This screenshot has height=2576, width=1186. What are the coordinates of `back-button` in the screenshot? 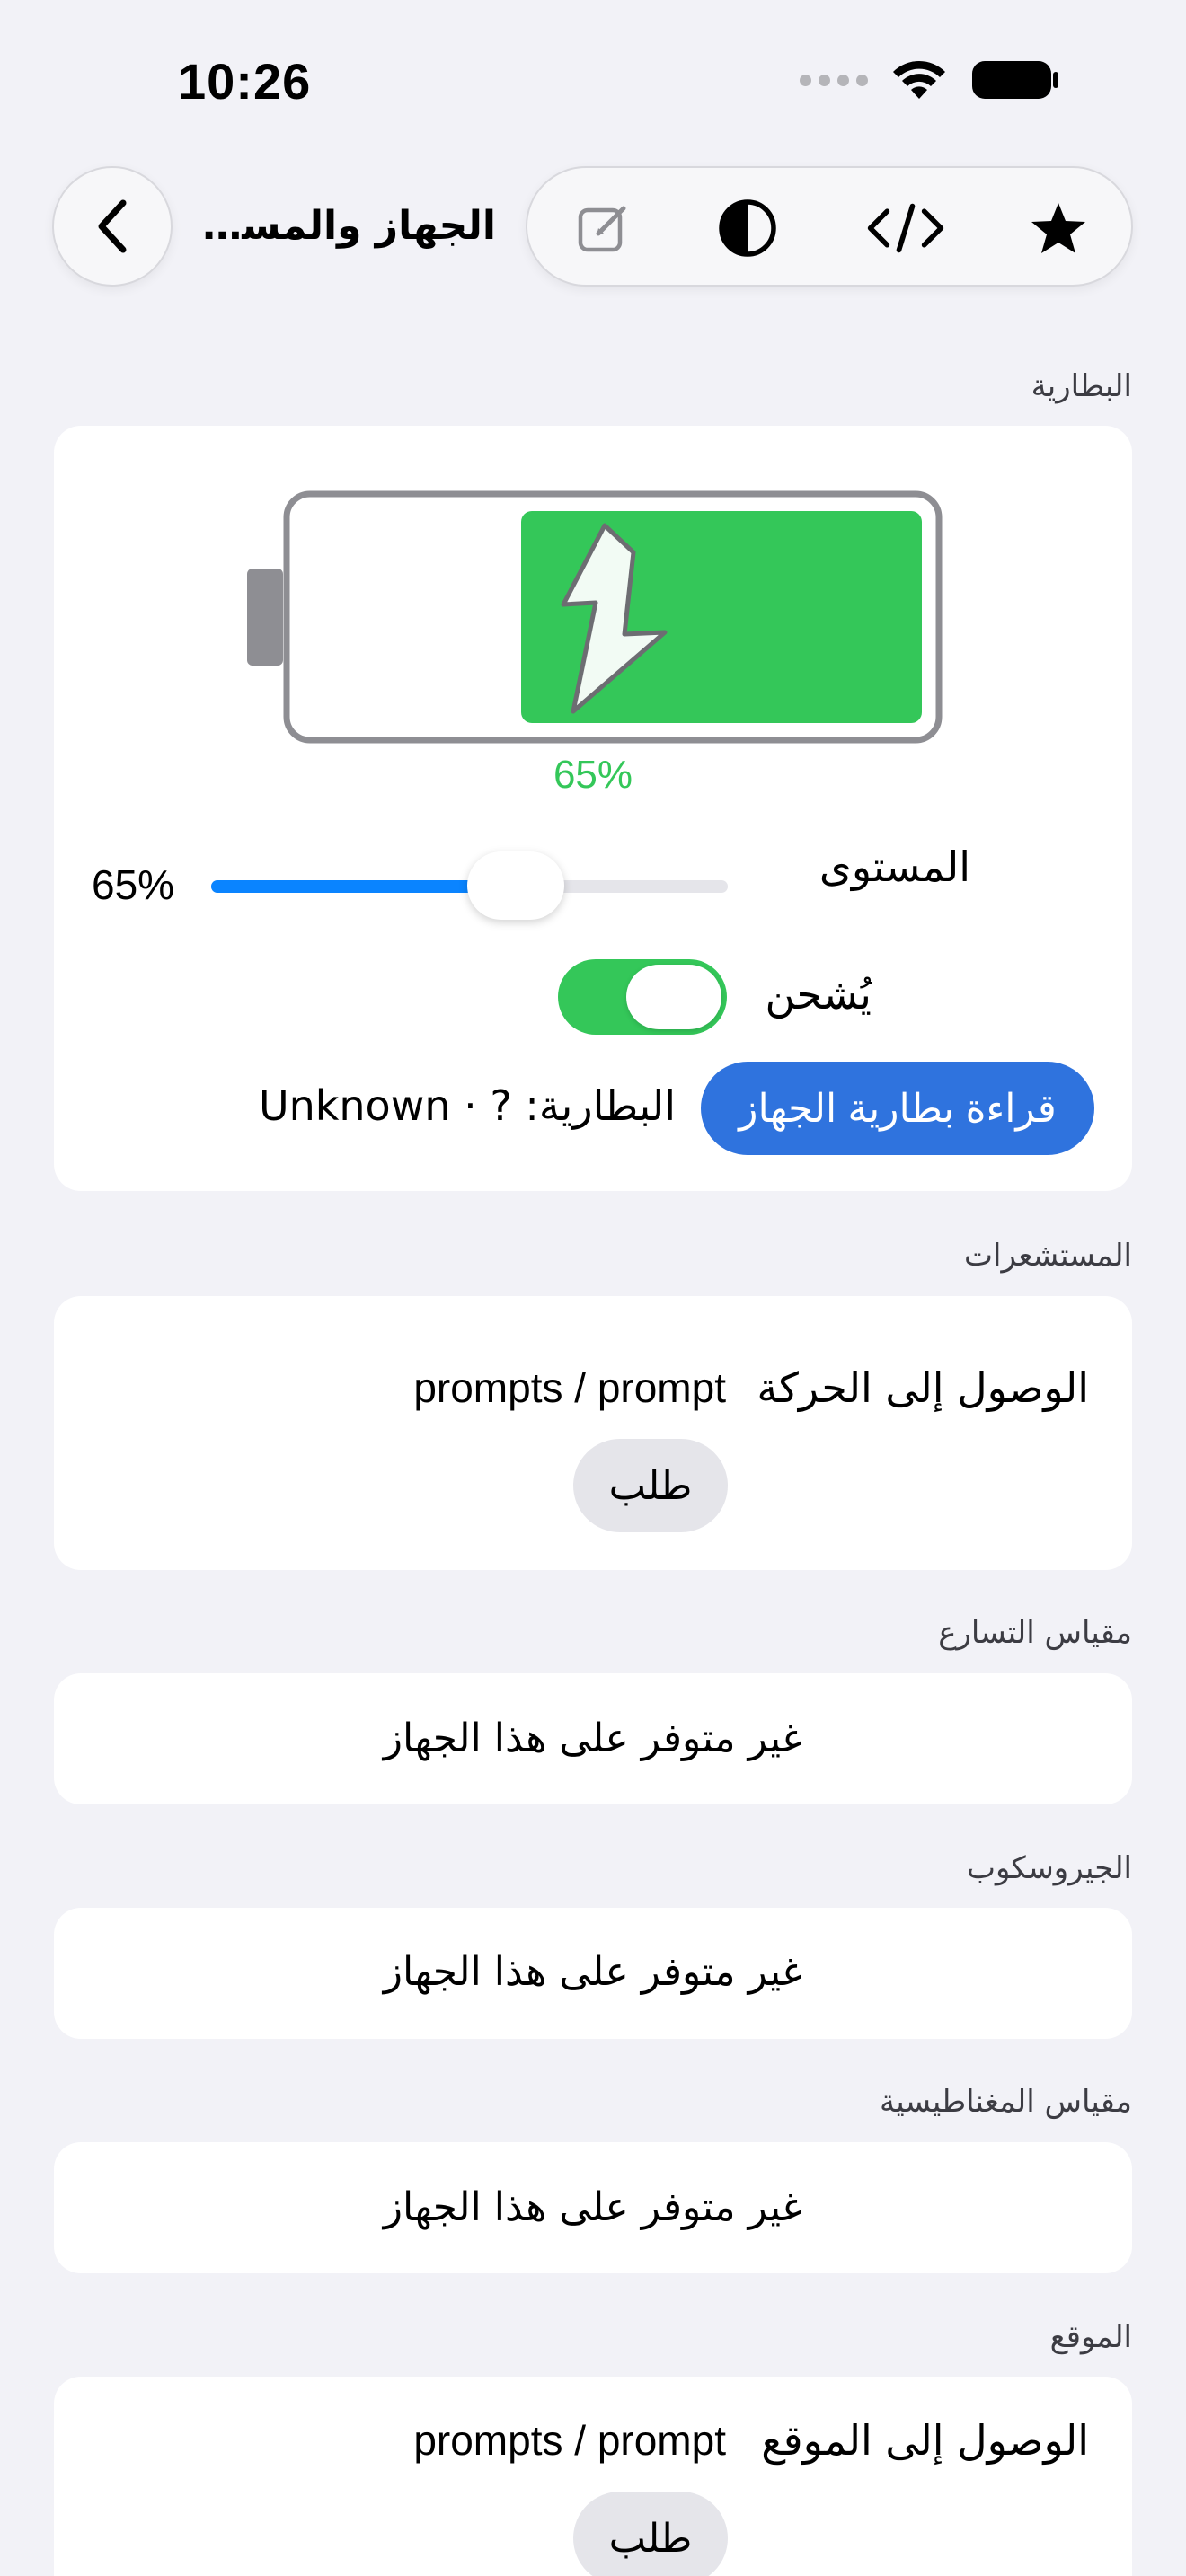 It's located at (112, 226).